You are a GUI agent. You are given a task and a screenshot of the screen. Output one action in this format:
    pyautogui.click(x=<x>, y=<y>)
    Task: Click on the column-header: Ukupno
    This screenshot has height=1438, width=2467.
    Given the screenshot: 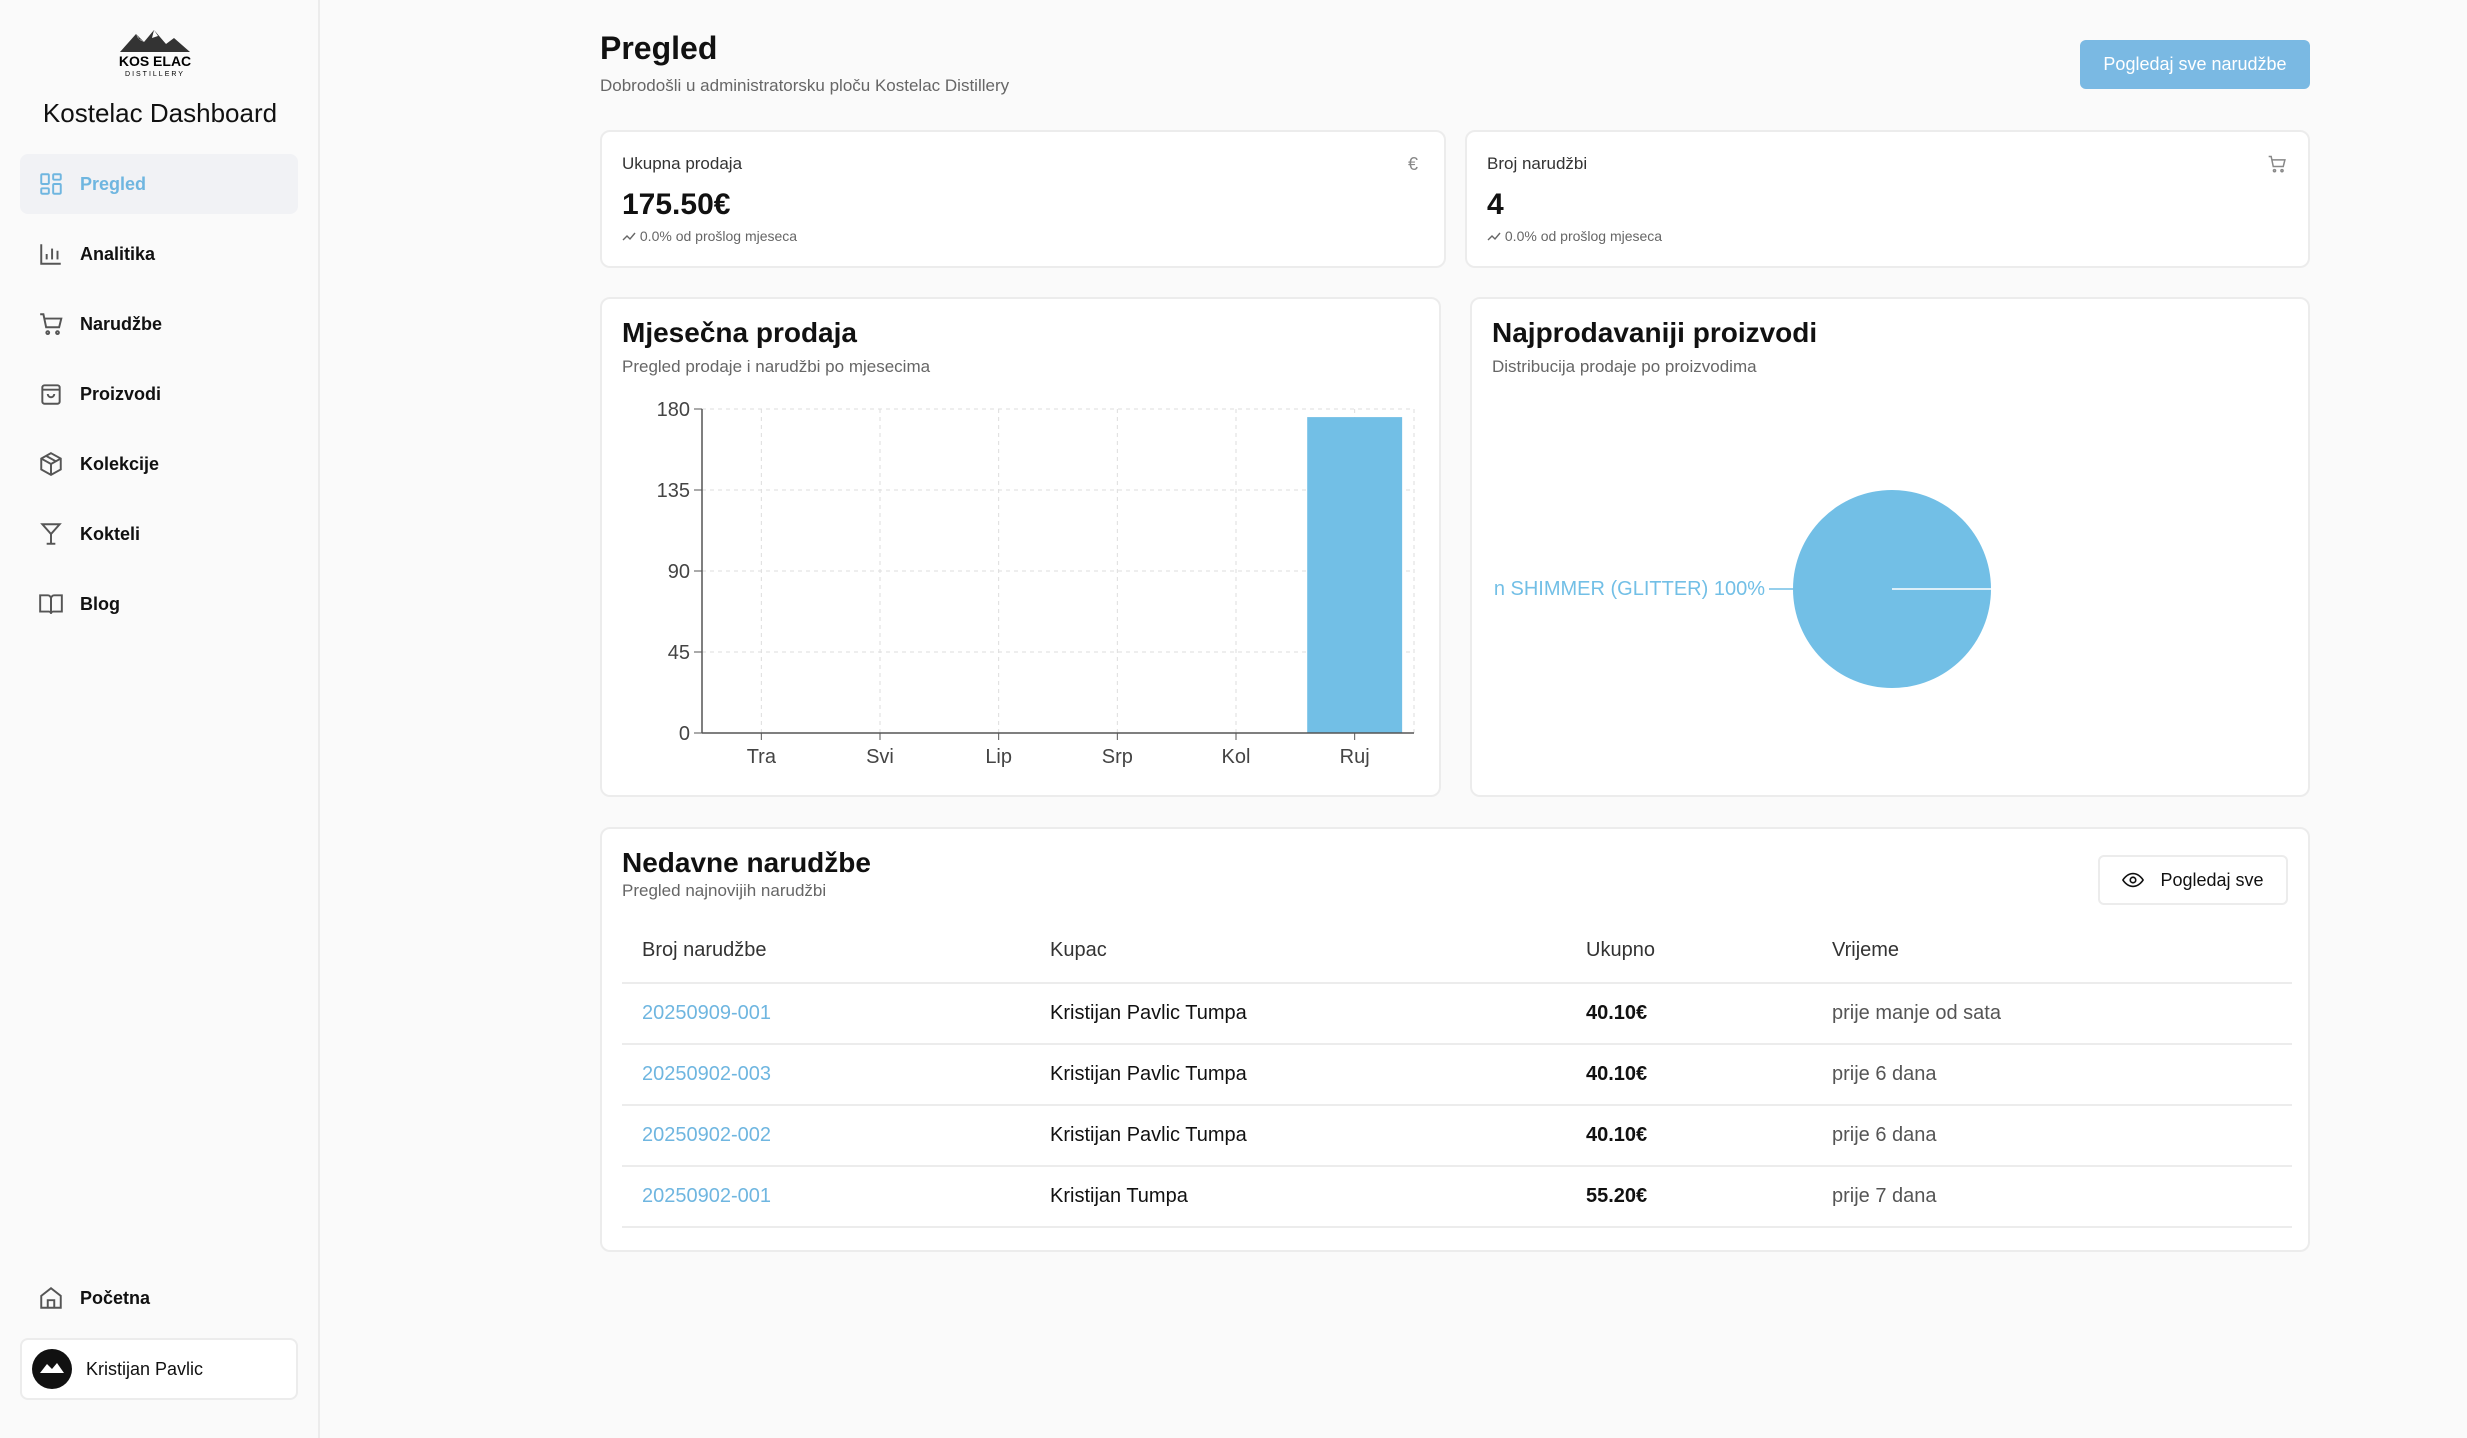 What is the action you would take?
    pyautogui.click(x=1689, y=951)
    